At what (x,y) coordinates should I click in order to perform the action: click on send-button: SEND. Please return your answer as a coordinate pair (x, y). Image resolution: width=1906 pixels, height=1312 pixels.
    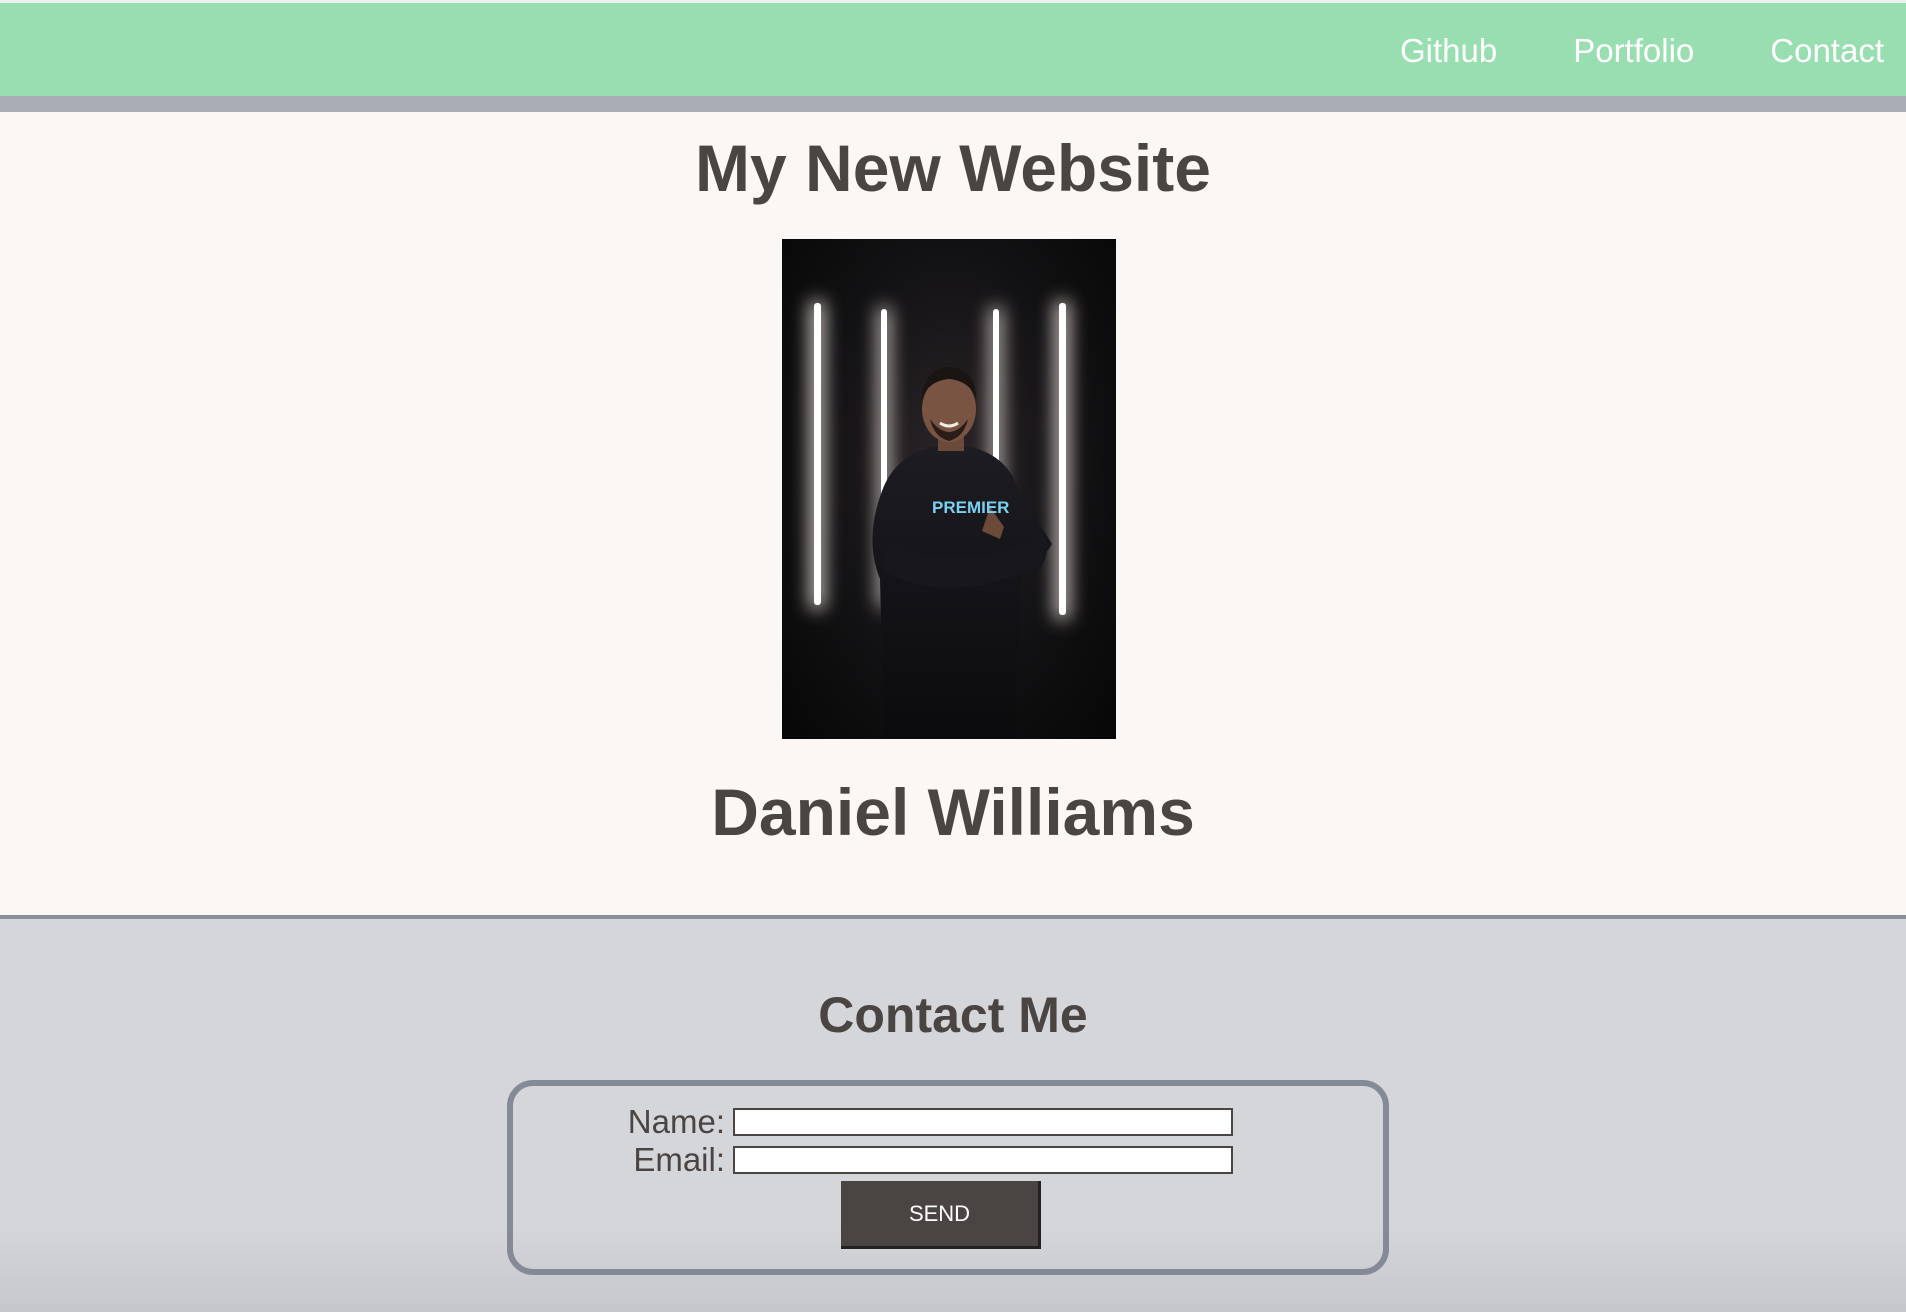
    Looking at the image, I should click on (941, 1215).